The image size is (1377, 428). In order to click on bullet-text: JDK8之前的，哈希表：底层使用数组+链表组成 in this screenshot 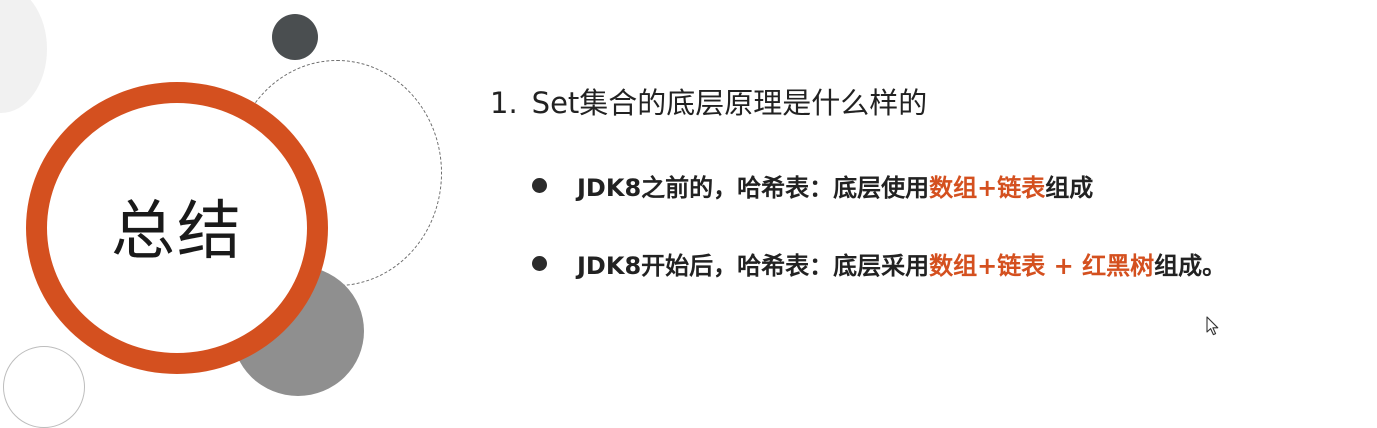, I will do `click(835, 185)`.